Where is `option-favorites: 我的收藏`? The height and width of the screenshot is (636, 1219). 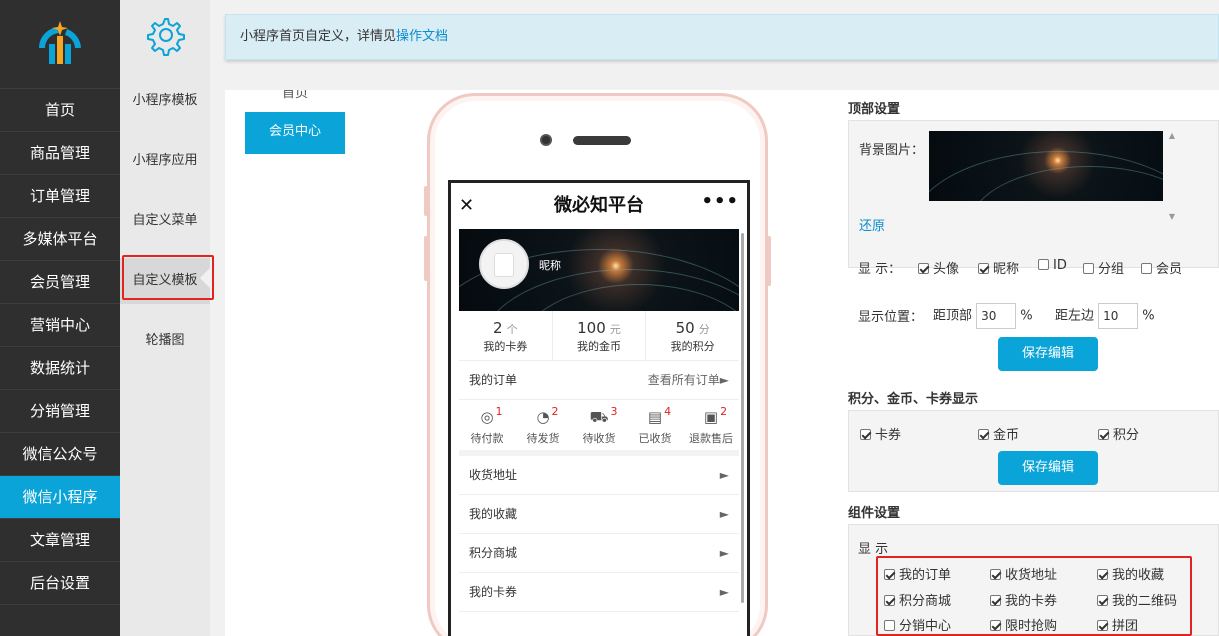 option-favorites: 我的收藏 is located at coordinates (1130, 573).